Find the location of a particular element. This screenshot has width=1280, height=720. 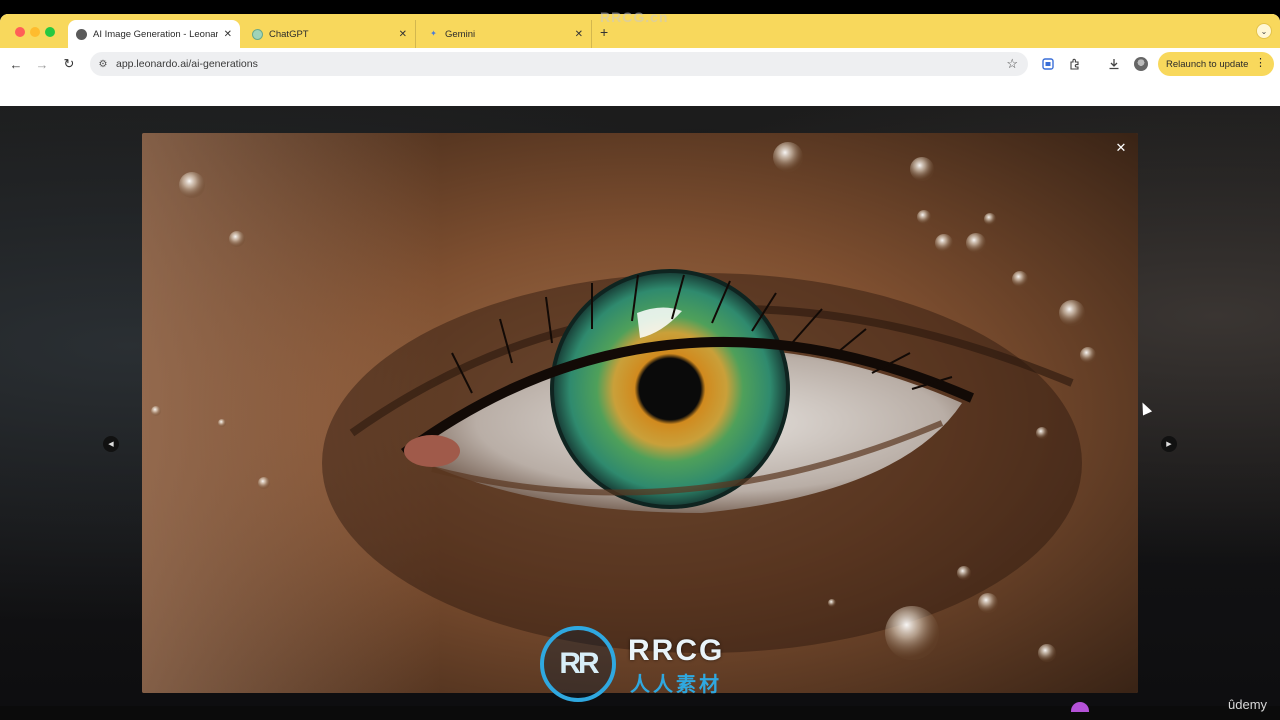

bookmark-star-icon: ☆ is located at coordinates (1012, 64).